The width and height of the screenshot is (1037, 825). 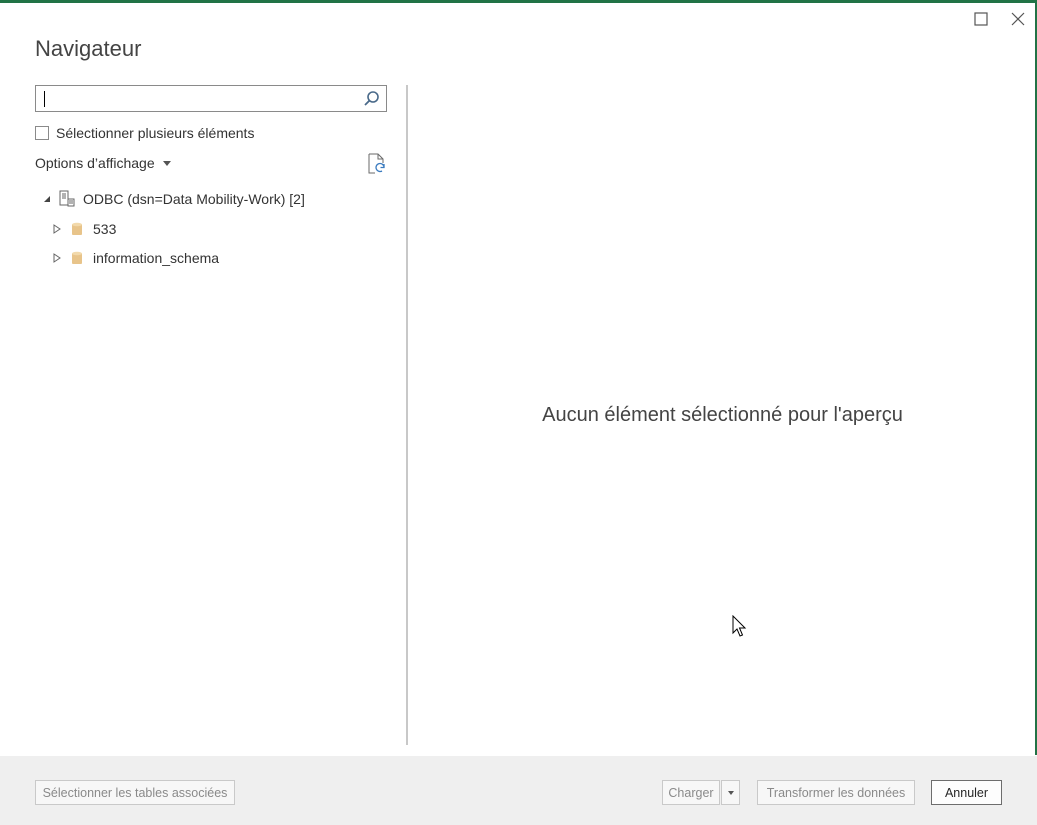 What do you see at coordinates (194, 199) in the screenshot?
I see `tree-root-label: ODBC (dsn=Data Mobility-Work) [2]` at bounding box center [194, 199].